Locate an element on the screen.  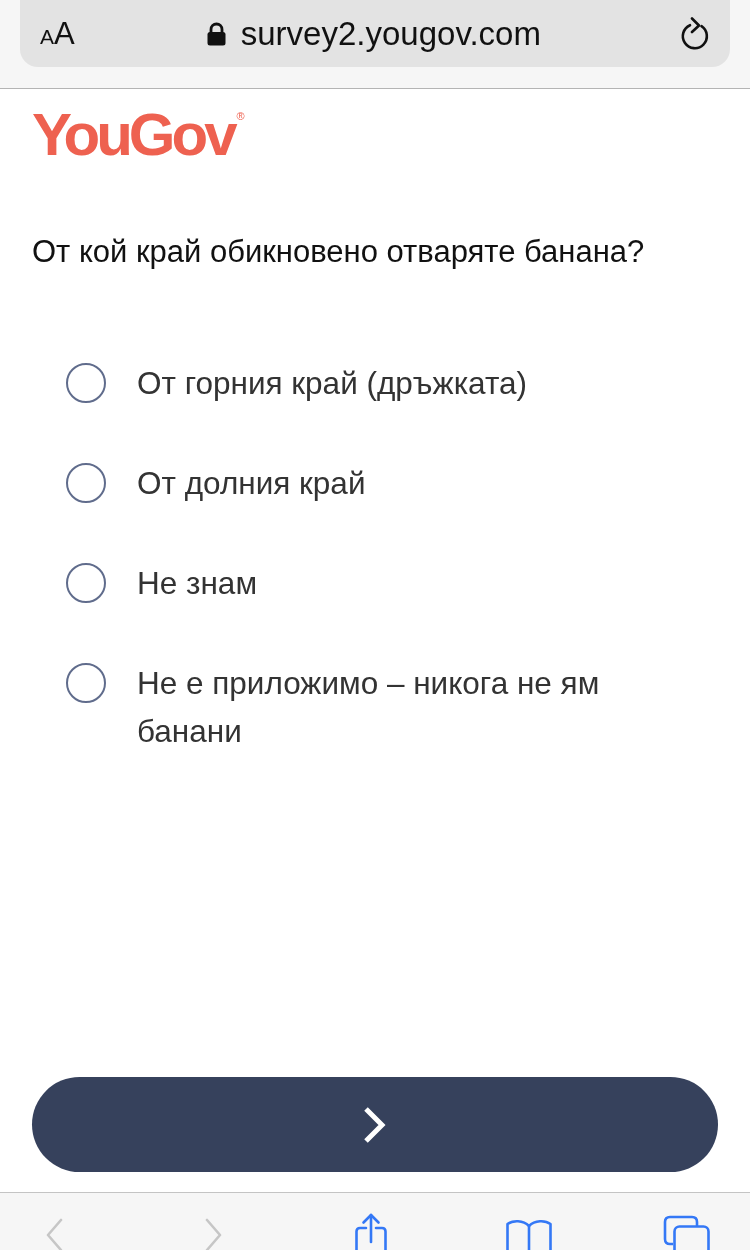
tabs-icon is located at coordinates (687, 1232).